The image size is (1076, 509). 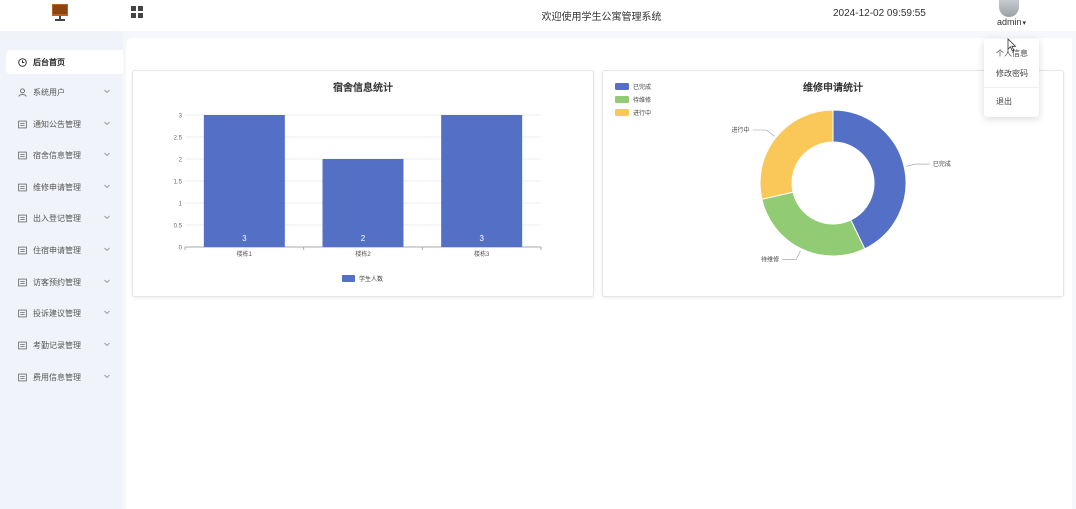 I want to click on y-tick-label: 0, so click(x=181, y=249).